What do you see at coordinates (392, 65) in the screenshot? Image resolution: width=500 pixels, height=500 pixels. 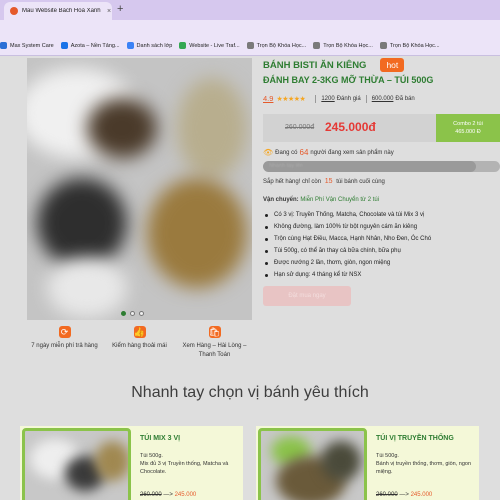 I see `hot-badge: hot` at bounding box center [392, 65].